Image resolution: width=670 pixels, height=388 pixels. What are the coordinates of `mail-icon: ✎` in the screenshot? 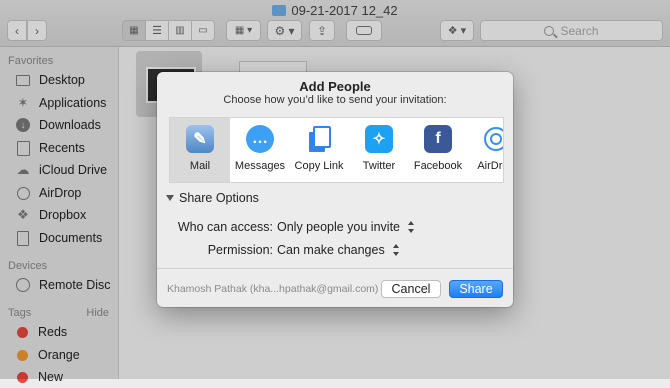 It's located at (200, 139).